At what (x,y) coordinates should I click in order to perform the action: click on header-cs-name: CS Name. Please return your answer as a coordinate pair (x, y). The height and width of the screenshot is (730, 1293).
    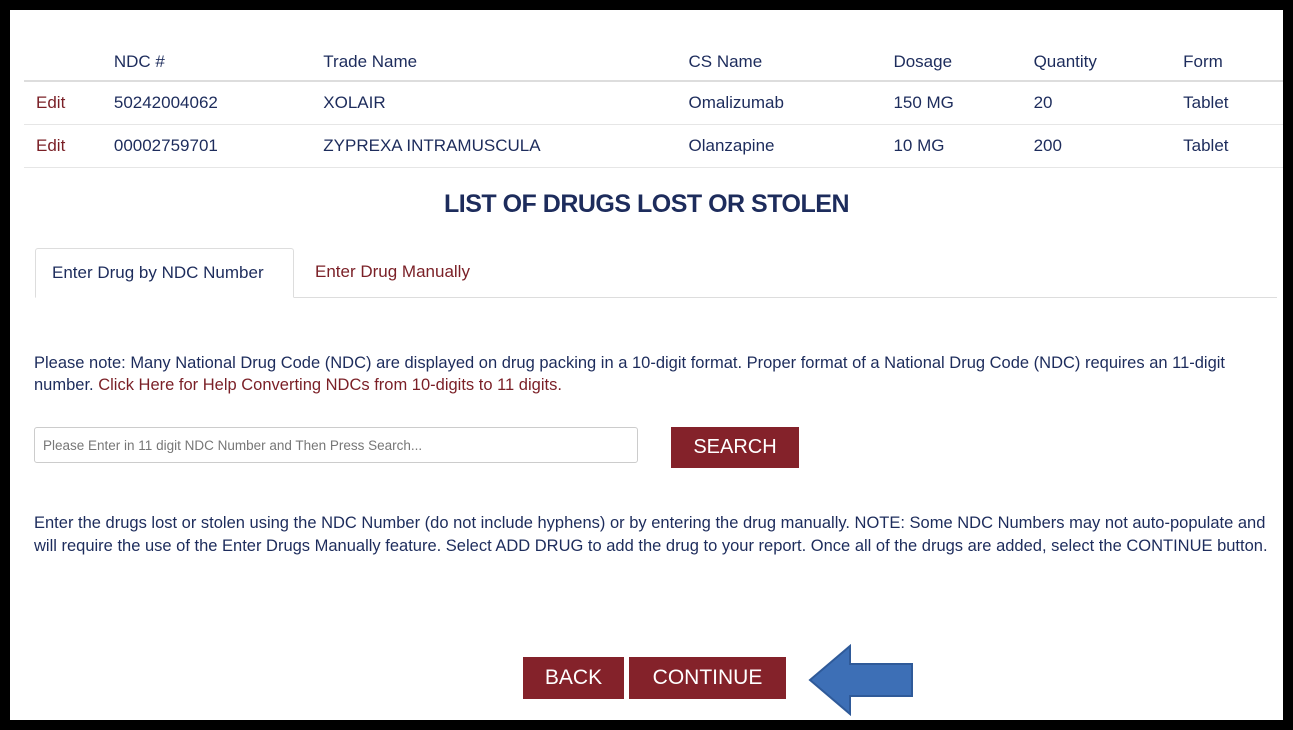
    Looking at the image, I should click on (779, 63).